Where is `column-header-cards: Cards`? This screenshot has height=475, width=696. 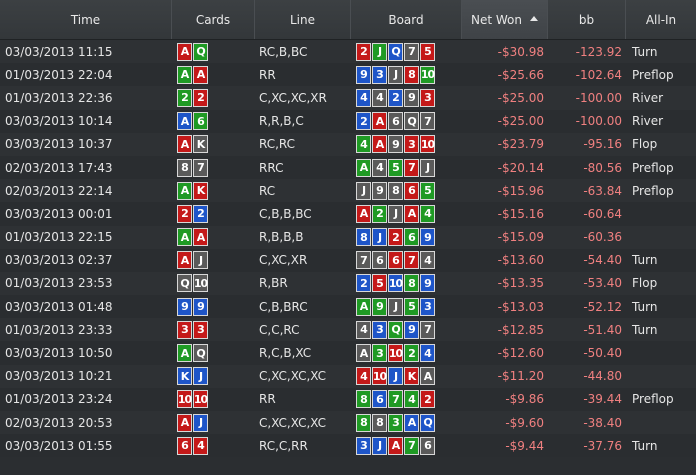 column-header-cards: Cards is located at coordinates (213, 19).